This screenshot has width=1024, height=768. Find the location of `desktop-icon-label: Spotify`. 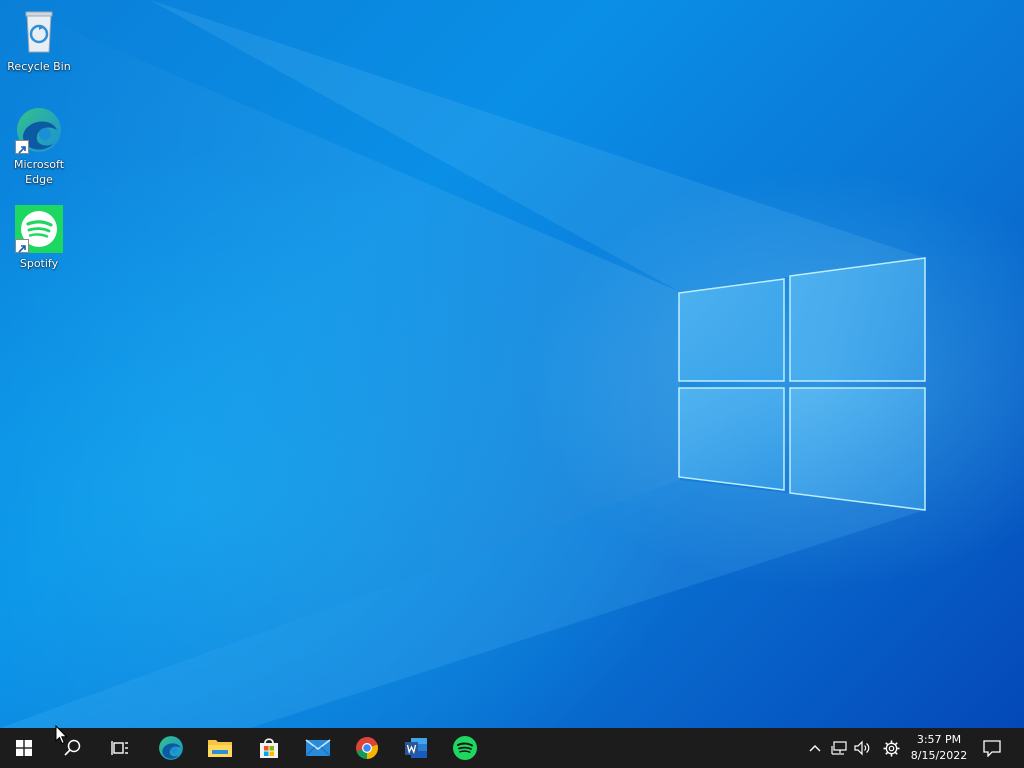

desktop-icon-label: Spotify is located at coordinates (39, 263).